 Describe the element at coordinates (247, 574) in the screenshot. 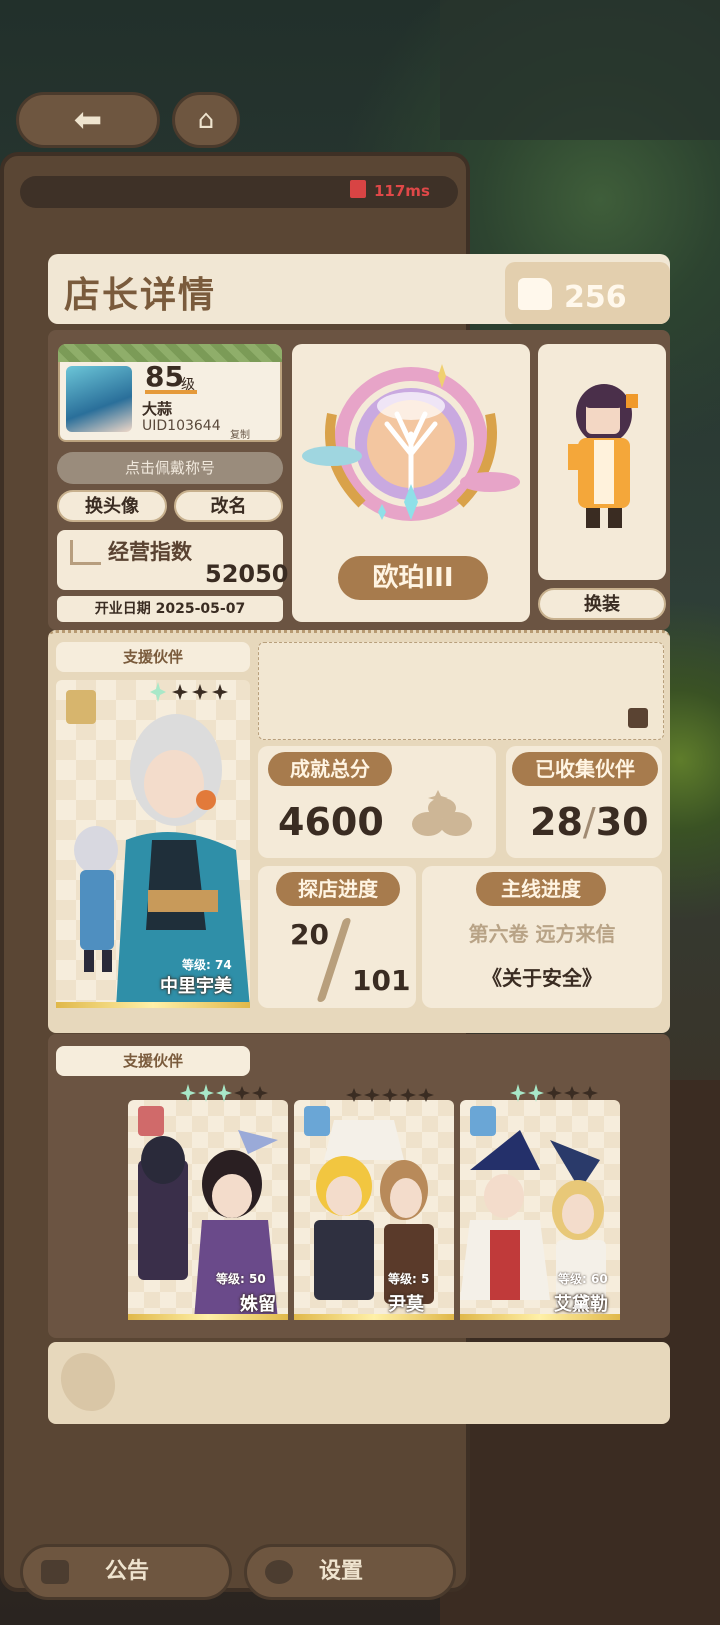

I see `business-index-value: 52050` at that location.